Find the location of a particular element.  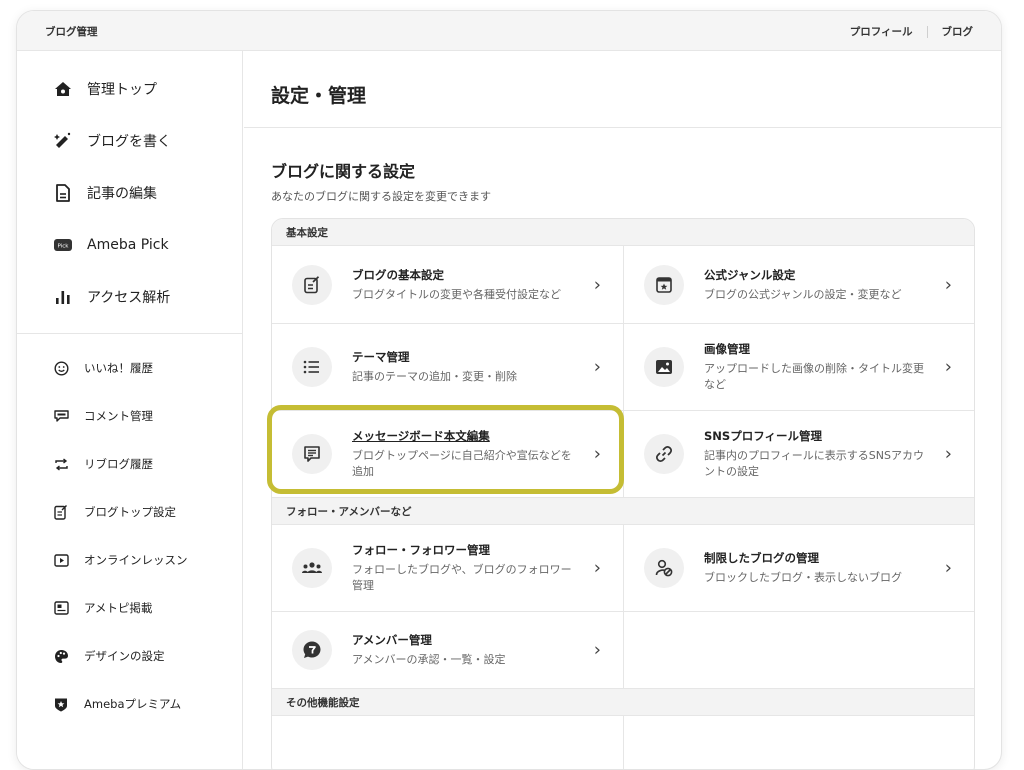

section-description: あなたのブログに関する設定を変更できます is located at coordinates (381, 196).